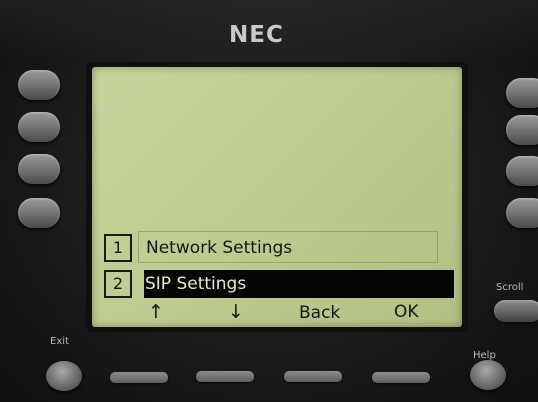  Describe the element at coordinates (64, 376) in the screenshot. I see `exit-button` at that location.